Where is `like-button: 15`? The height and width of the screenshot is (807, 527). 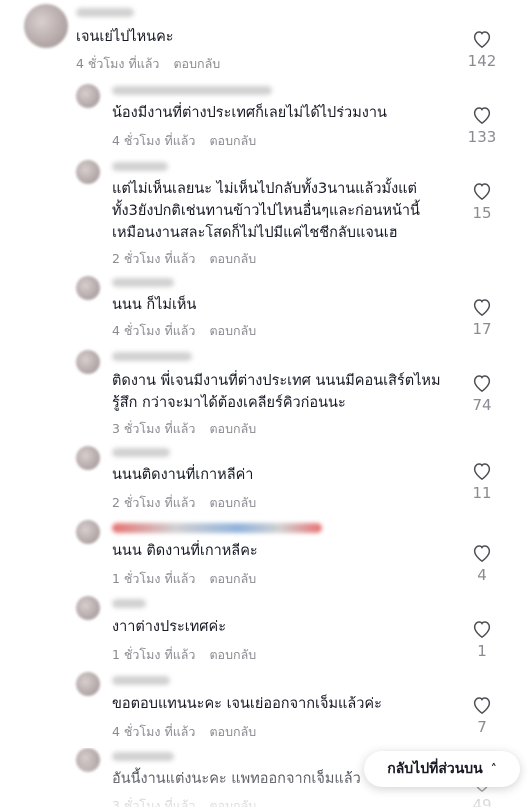
like-button: 15 is located at coordinates (482, 202).